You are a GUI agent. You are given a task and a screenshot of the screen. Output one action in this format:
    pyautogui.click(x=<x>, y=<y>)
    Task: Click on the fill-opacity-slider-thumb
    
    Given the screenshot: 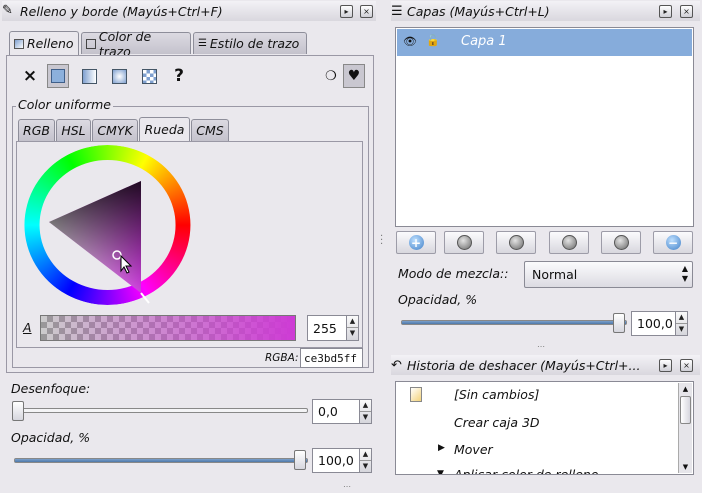 What is the action you would take?
    pyautogui.click(x=300, y=460)
    